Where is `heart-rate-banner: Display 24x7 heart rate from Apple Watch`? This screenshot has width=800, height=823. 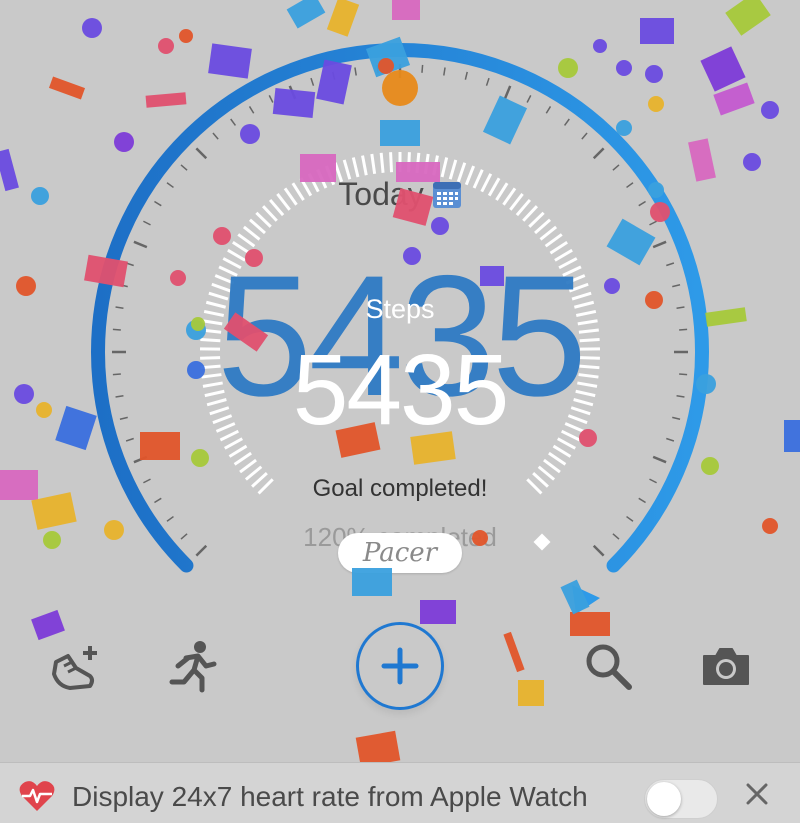 heart-rate-banner: Display 24x7 heart rate from Apple Watch is located at coordinates (400, 792).